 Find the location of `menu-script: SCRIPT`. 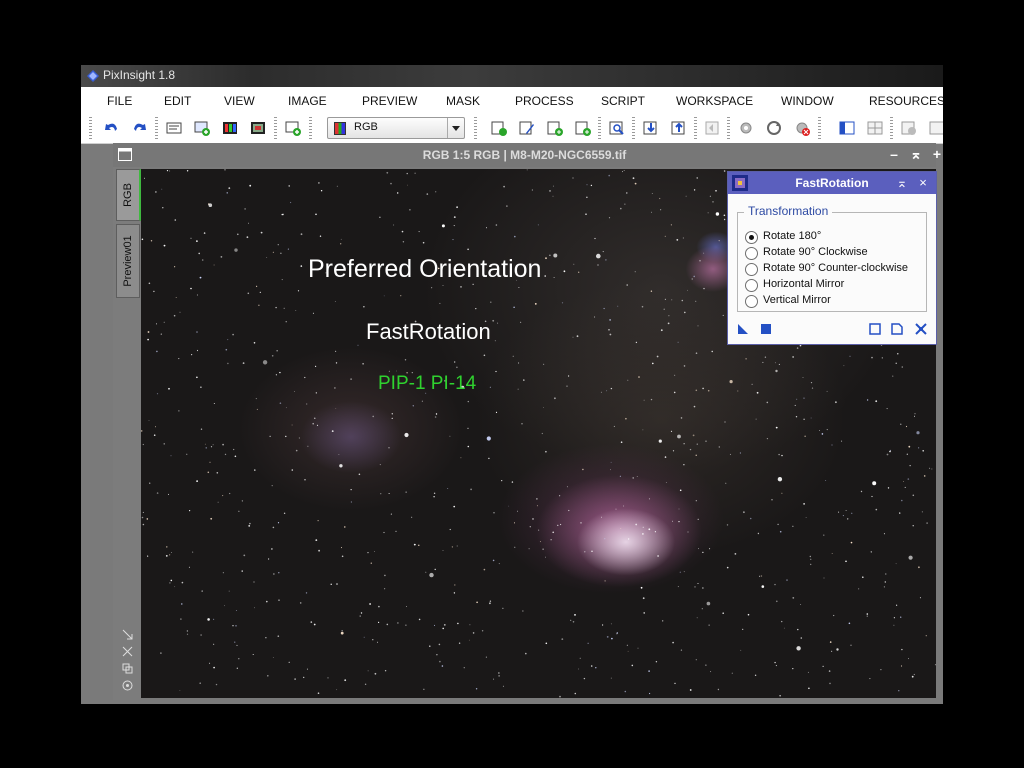

menu-script: SCRIPT is located at coordinates (623, 101).